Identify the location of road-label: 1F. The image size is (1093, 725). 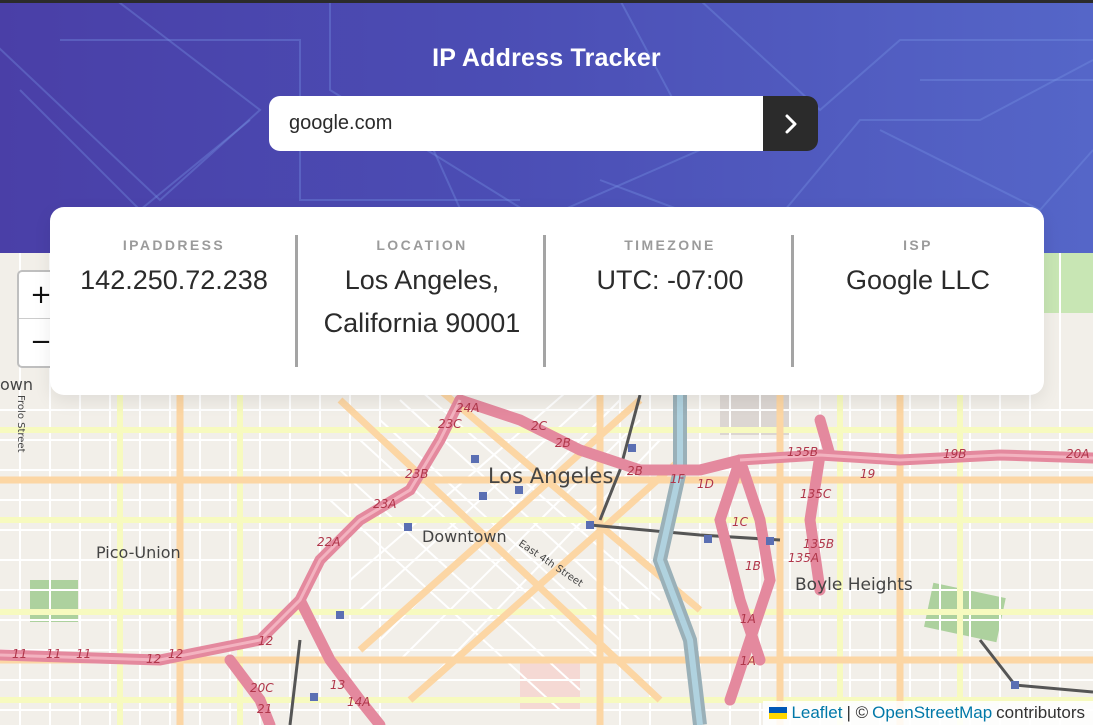
(678, 479).